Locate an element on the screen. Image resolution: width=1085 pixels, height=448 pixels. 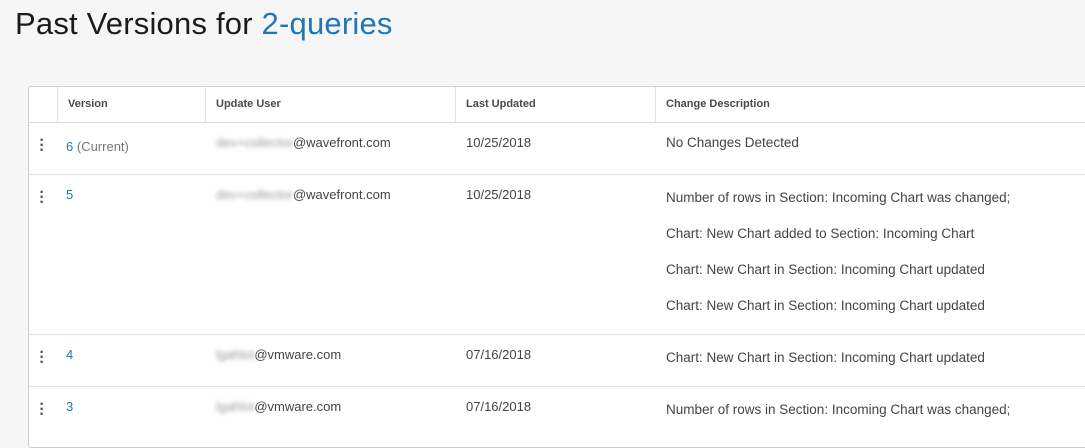
page-title-prefix: Past Versions for is located at coordinates (138, 23).